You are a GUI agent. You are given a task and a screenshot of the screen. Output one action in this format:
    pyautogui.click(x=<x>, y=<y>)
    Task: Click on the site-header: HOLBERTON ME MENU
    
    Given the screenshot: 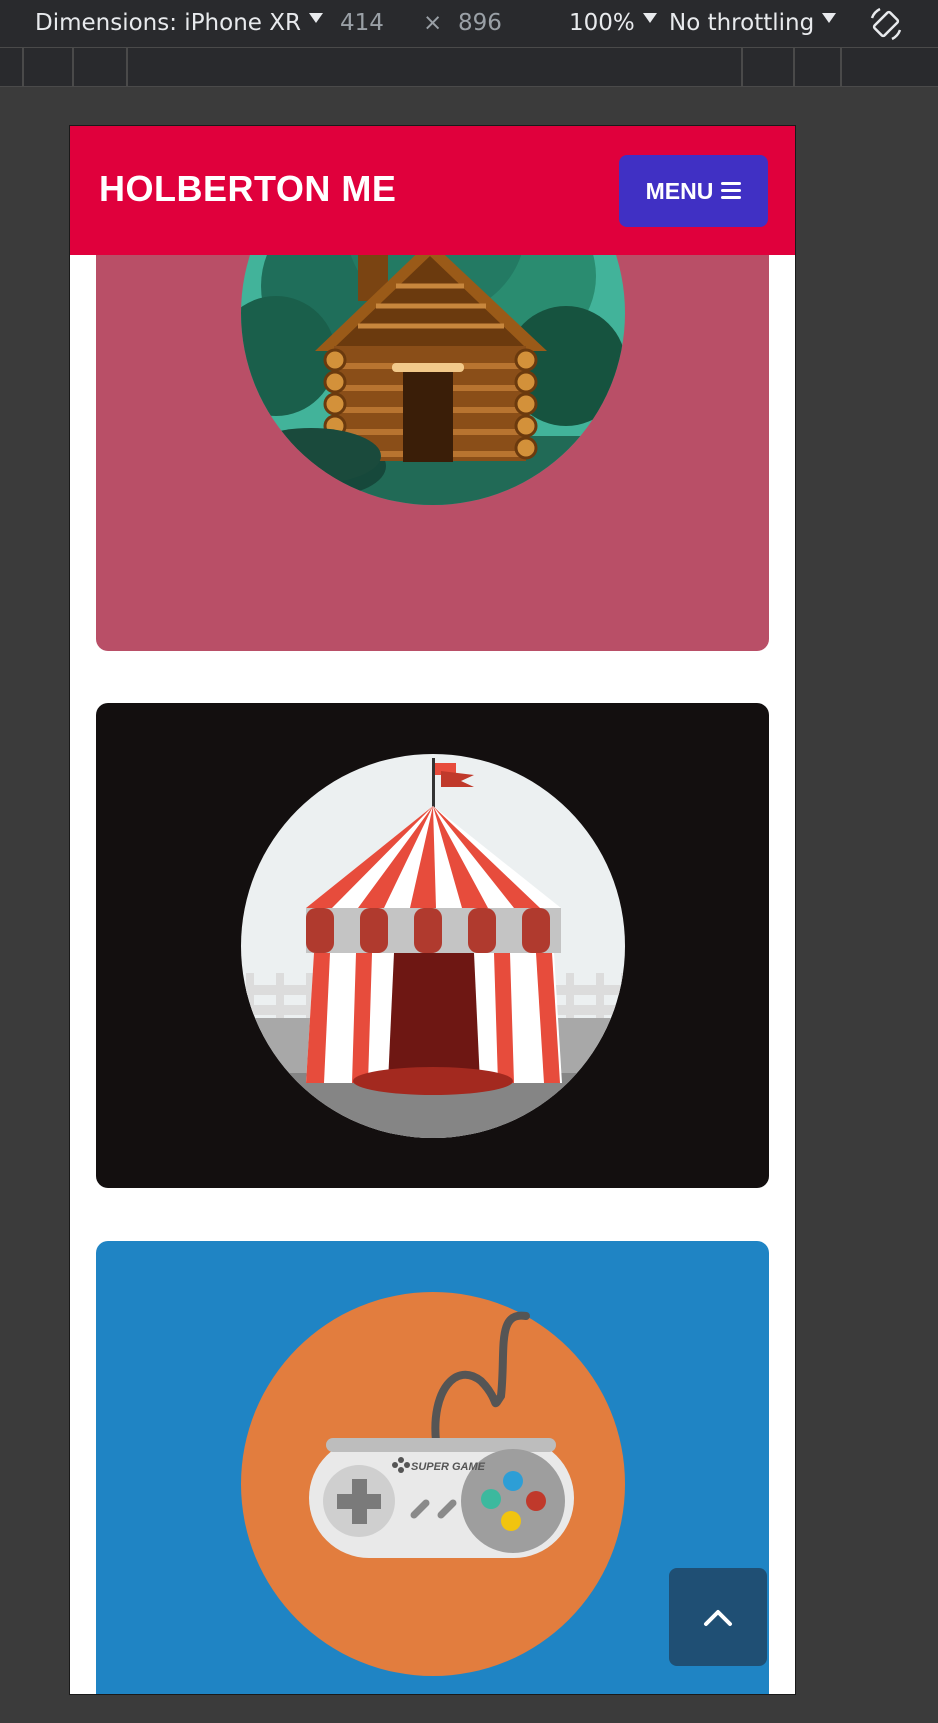 What is the action you would take?
    pyautogui.click(x=432, y=190)
    